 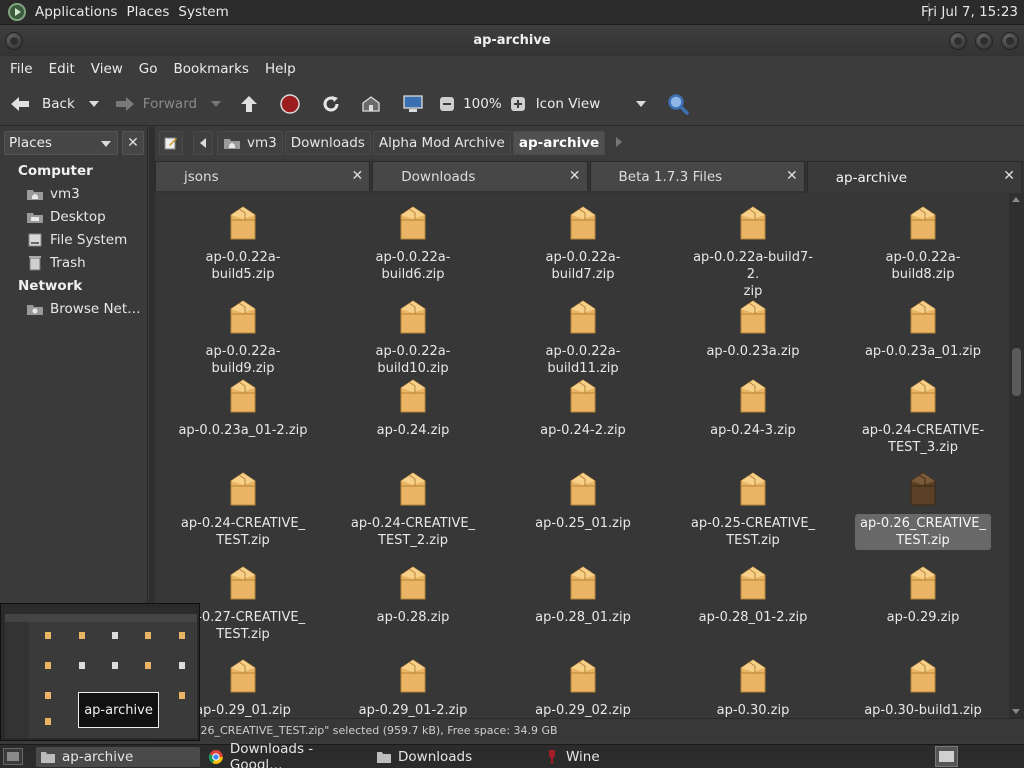 I want to click on chevron-left-icon, so click(x=203, y=143).